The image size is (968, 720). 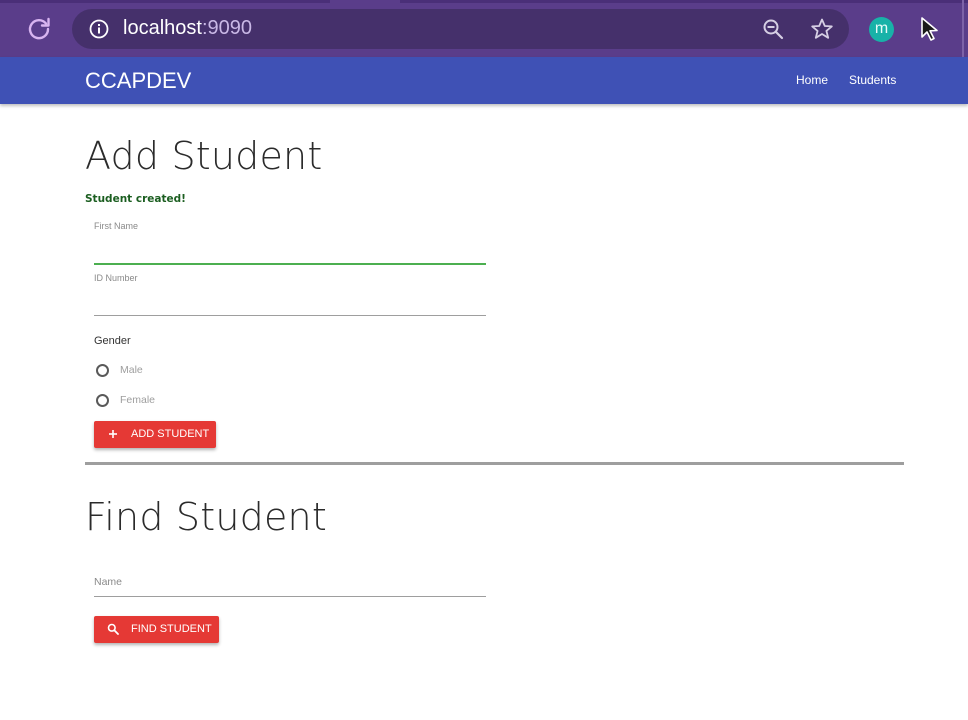 What do you see at coordinates (113, 629) in the screenshot?
I see `search-icon` at bounding box center [113, 629].